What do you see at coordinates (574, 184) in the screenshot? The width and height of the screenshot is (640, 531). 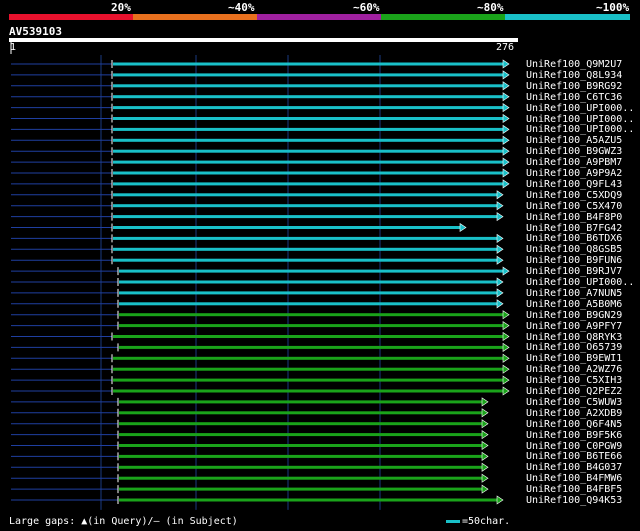 I see `hit-label: UniRef100_Q9FL43` at bounding box center [574, 184].